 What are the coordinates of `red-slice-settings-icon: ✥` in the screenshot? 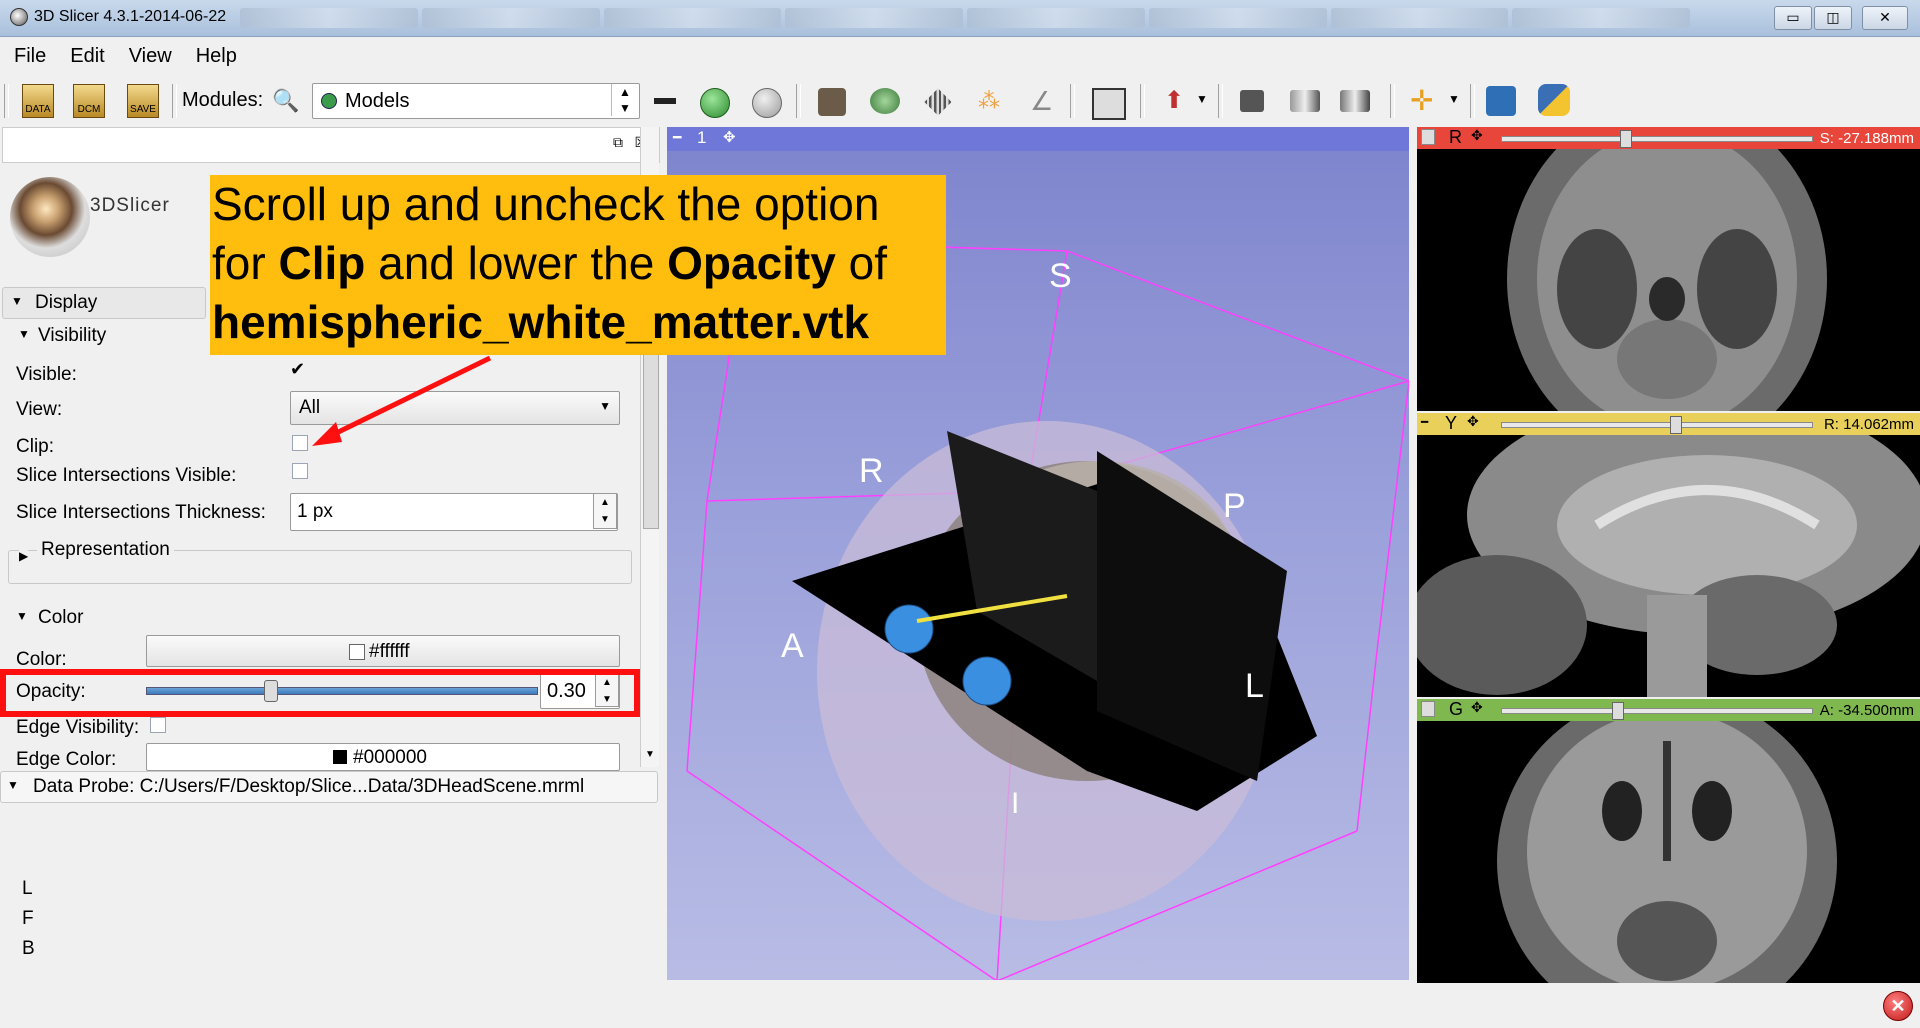 It's located at (1477, 135).